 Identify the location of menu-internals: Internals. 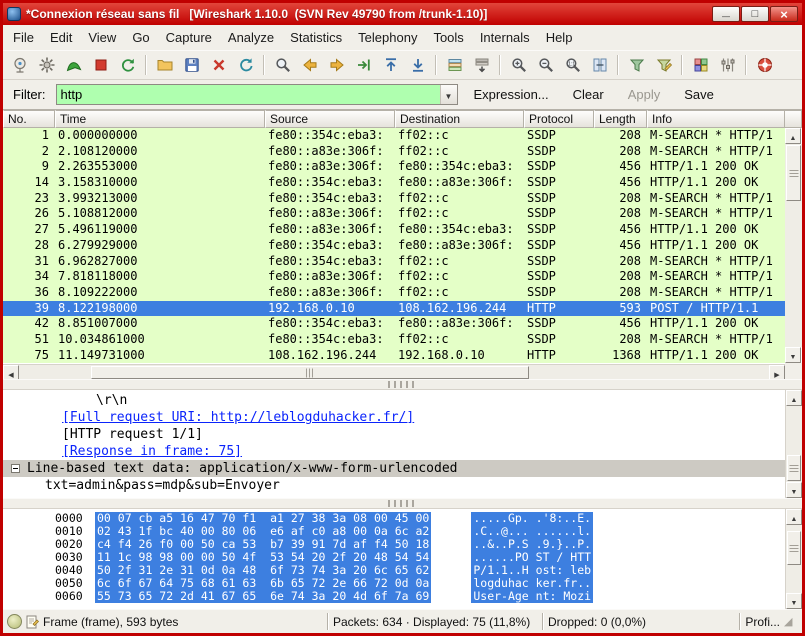
(505, 37).